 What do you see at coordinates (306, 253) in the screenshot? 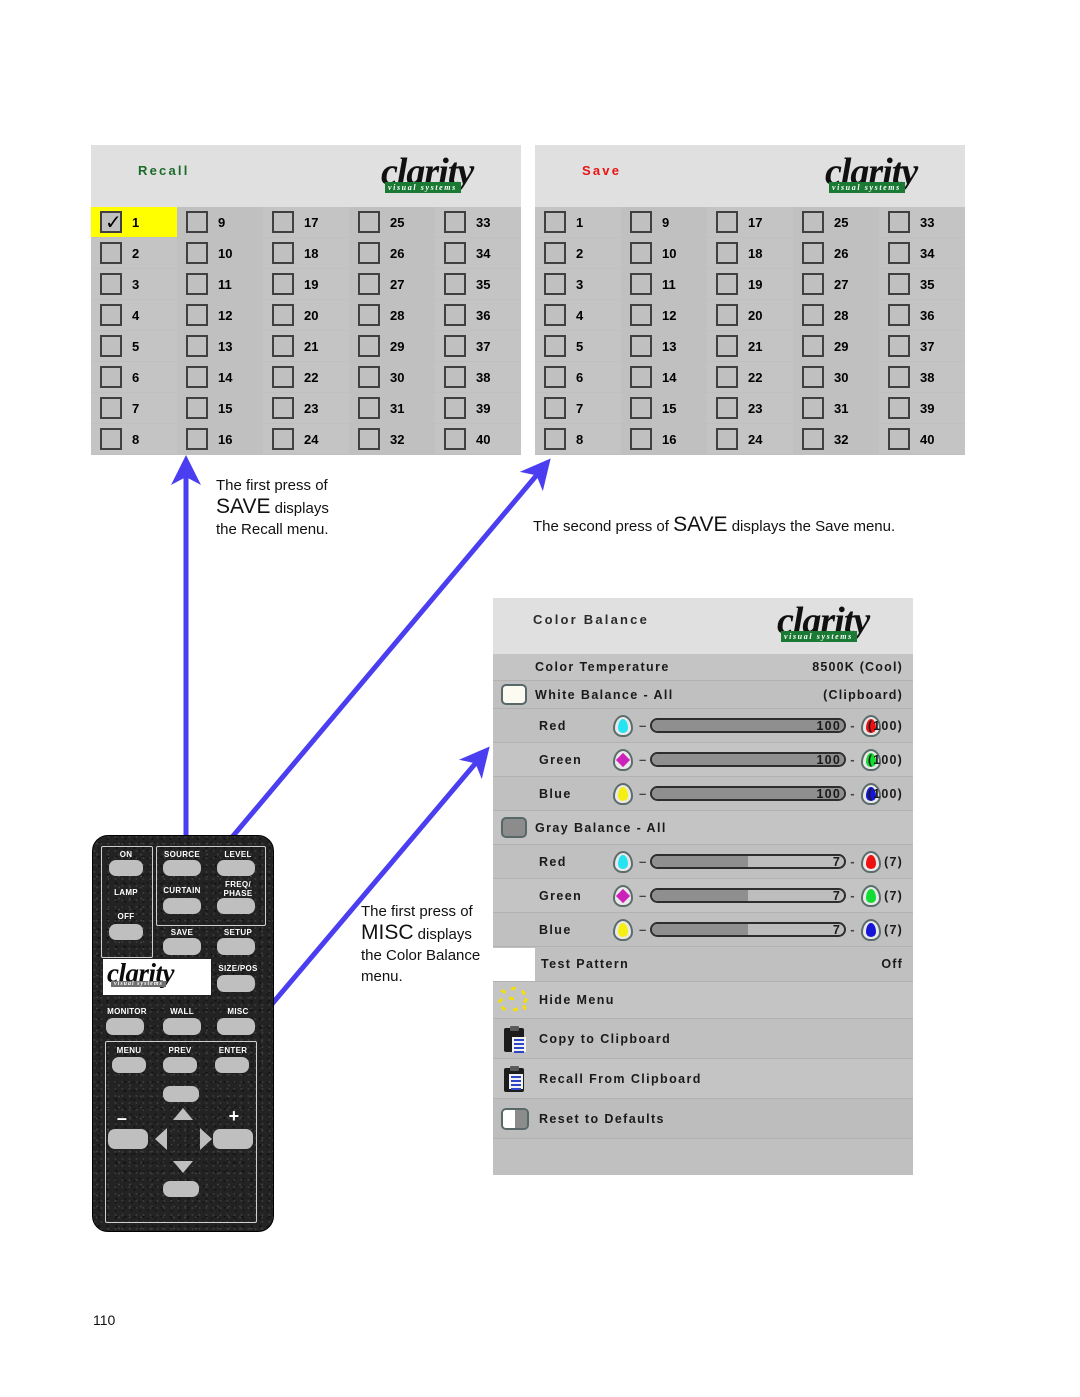
I see `recall-preset-cell: 18` at bounding box center [306, 253].